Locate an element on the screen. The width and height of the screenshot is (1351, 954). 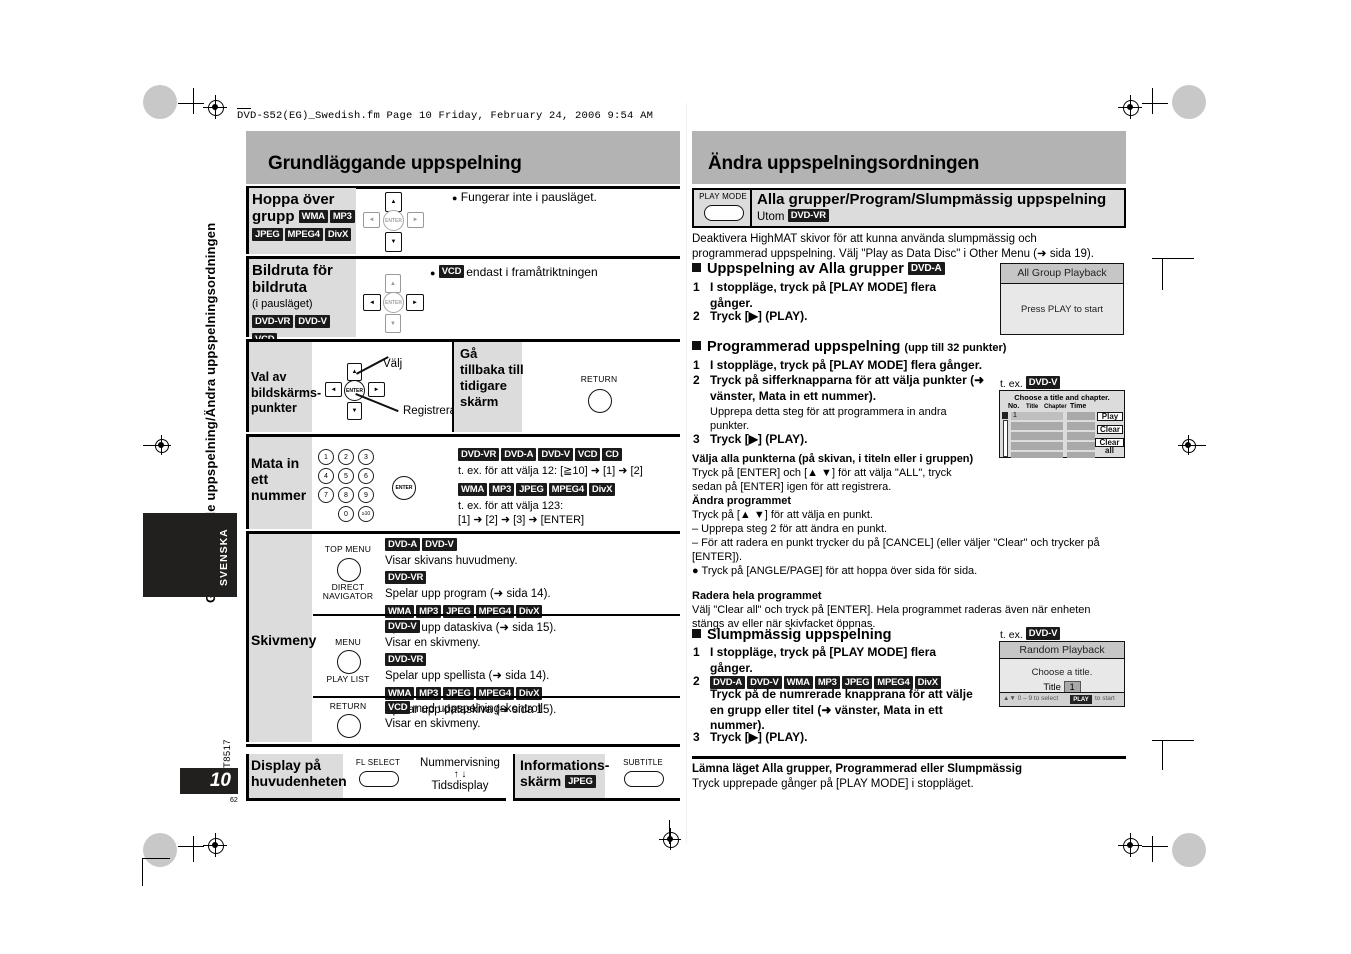
entry1-line2: DVD-VR Spelar upp program (➜ sida 14). is located at coordinates (468, 586).